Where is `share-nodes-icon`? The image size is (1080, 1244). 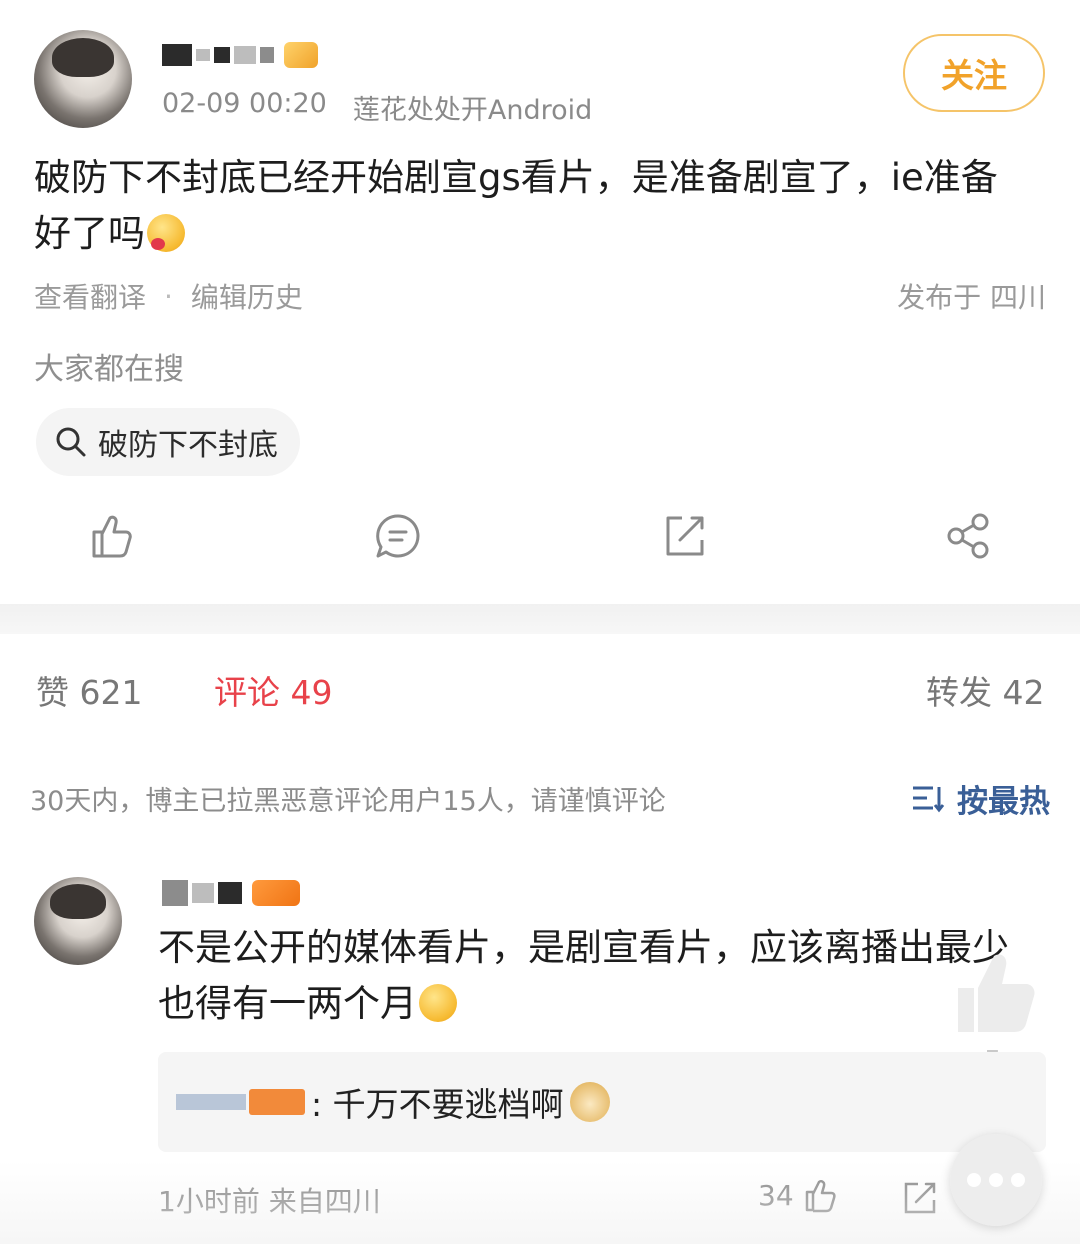
share-nodes-icon is located at coordinates (968, 536).